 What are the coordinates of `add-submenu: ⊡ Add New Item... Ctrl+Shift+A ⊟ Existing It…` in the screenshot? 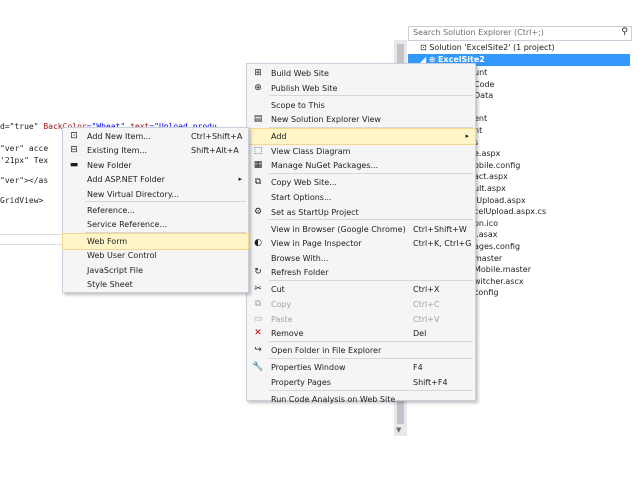 It's located at (155, 210).